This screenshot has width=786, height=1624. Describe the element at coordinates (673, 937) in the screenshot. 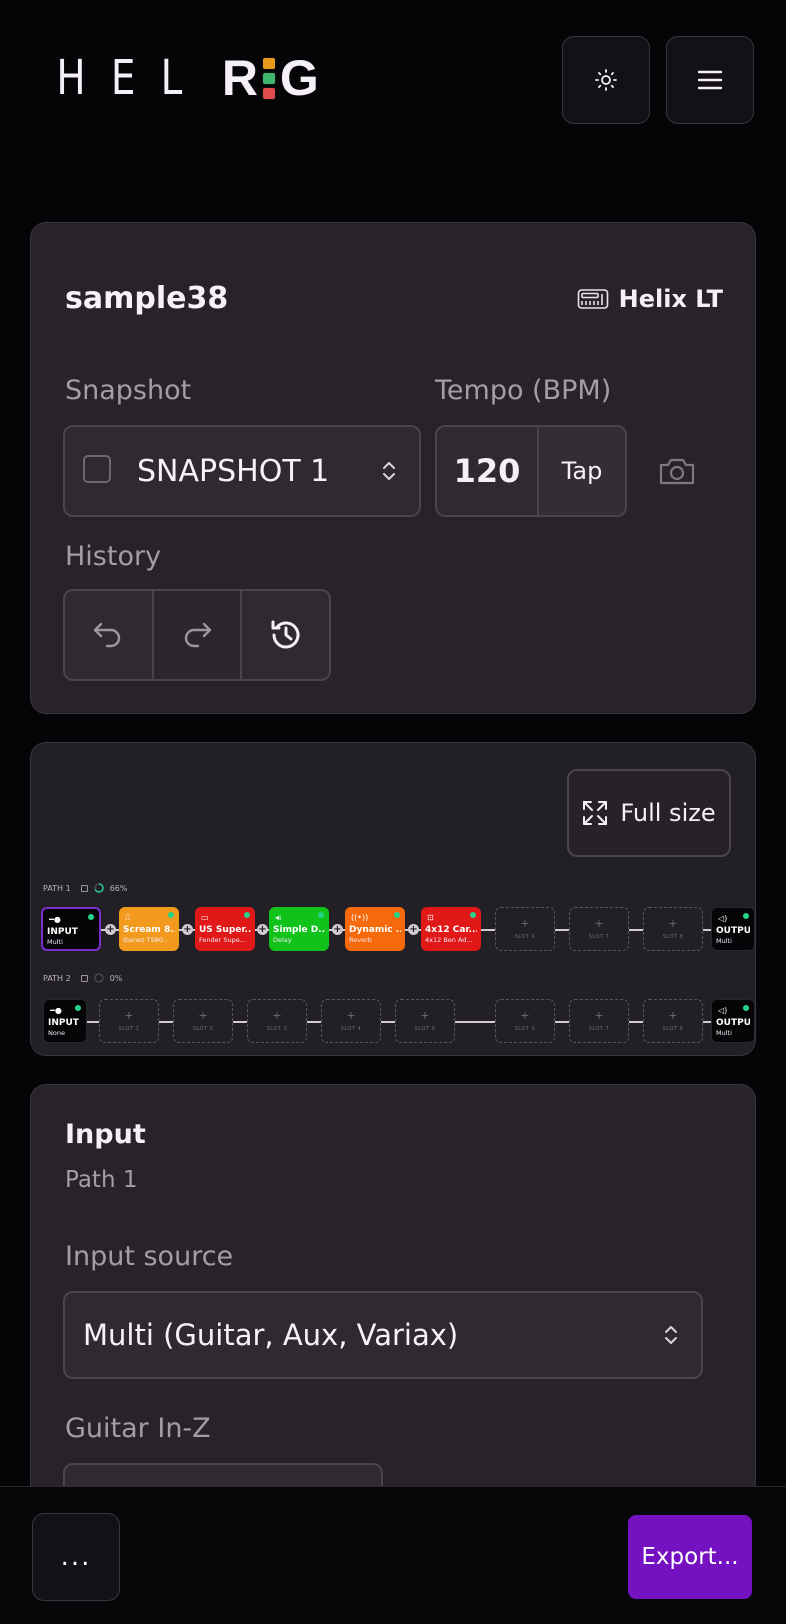

I see `slot-label: SLOT 8` at that location.